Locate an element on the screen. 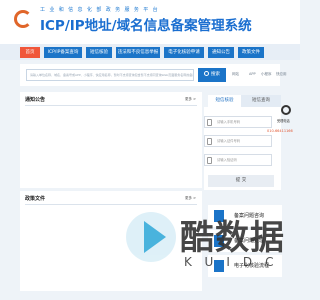  hotline-label: 受理电话 is located at coordinates (283, 121).